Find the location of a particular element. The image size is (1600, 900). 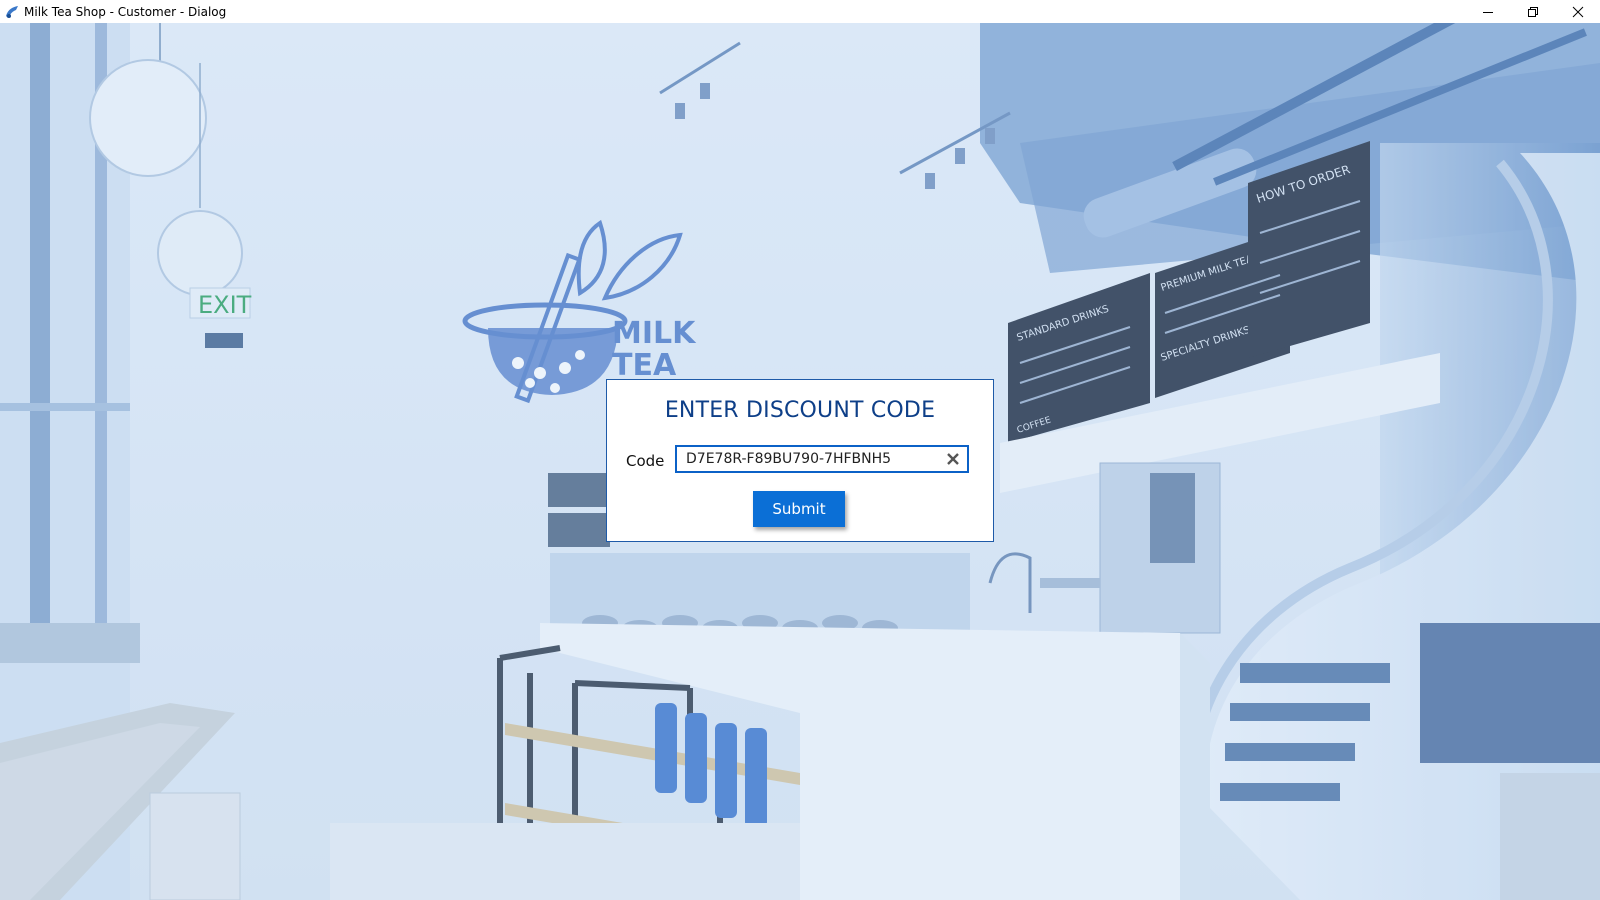

clear-code-button is located at coordinates (953, 459).